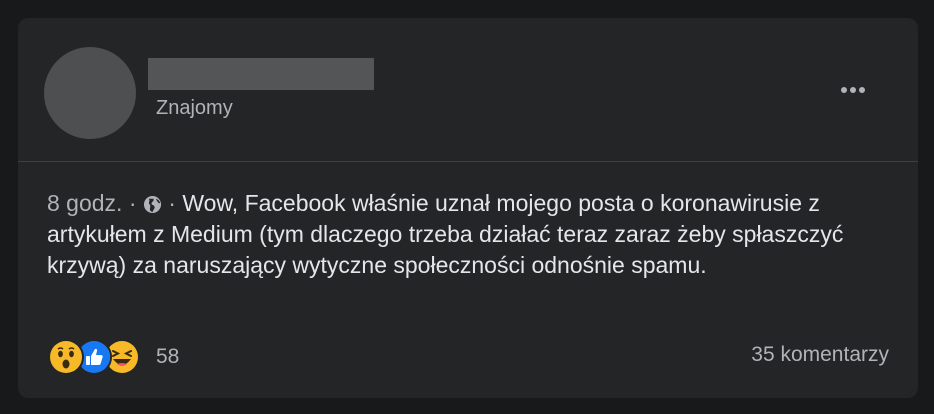 The width and height of the screenshot is (934, 414). I want to click on more-options-button, so click(853, 90).